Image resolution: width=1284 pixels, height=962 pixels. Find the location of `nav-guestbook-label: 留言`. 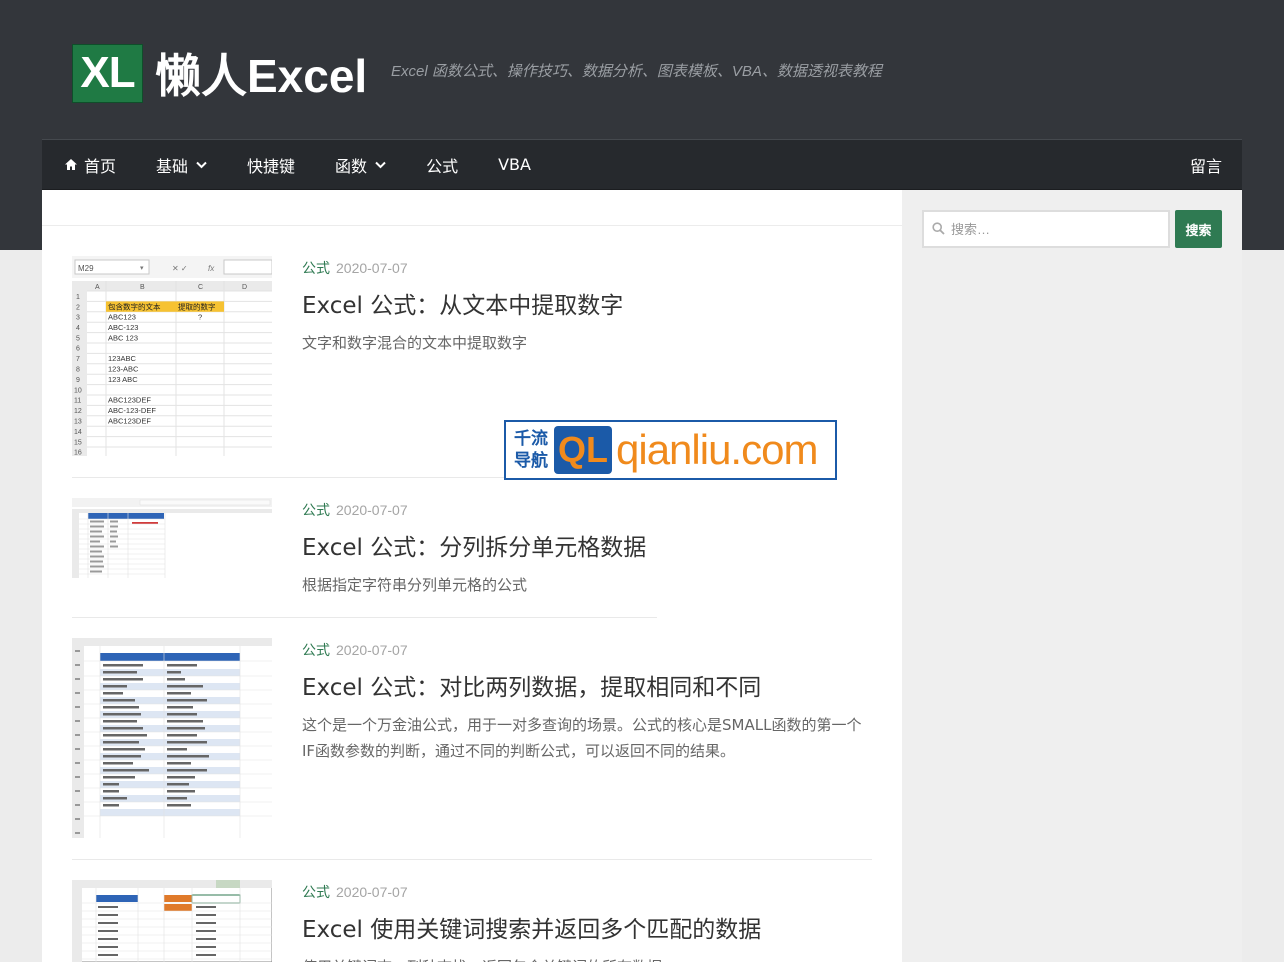

nav-guestbook-label: 留言 is located at coordinates (1205, 166).